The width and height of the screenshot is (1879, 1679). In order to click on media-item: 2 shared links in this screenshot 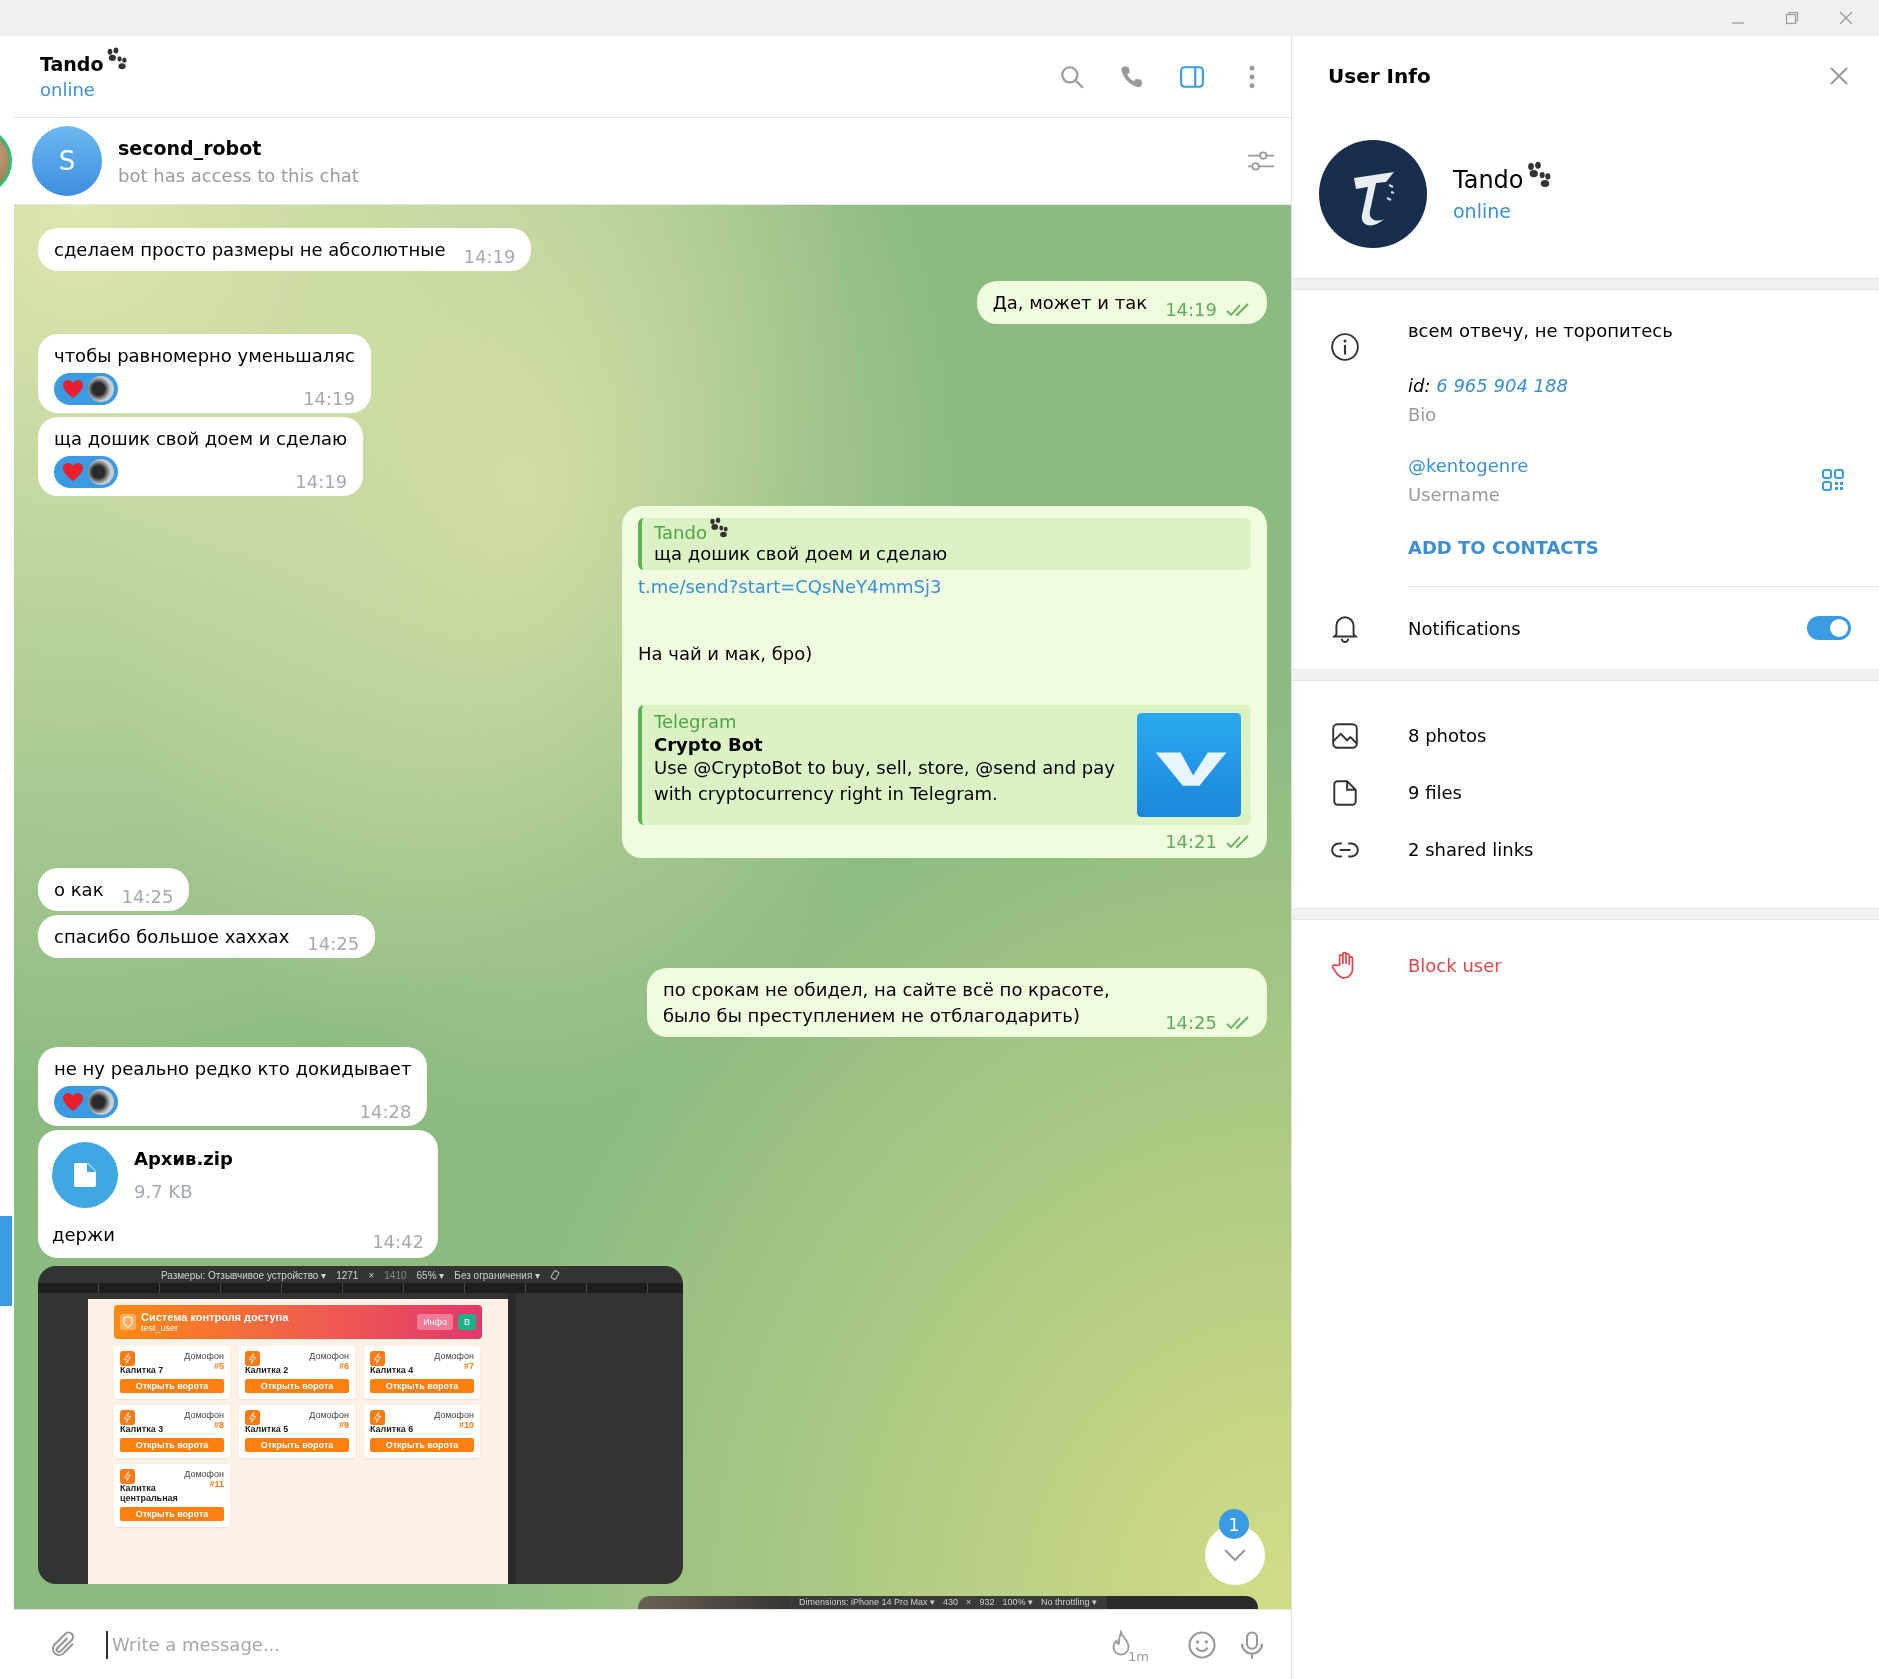, I will do `click(1585, 849)`.